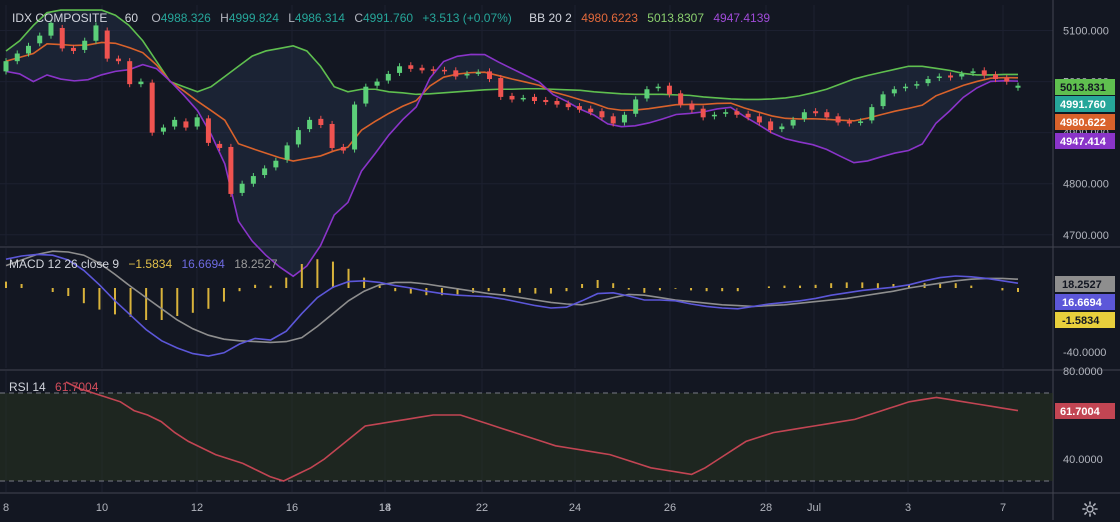 Image resolution: width=1120 pixels, height=522 pixels. I want to click on bb-basis-price-label: 4980.622, so click(1083, 123).